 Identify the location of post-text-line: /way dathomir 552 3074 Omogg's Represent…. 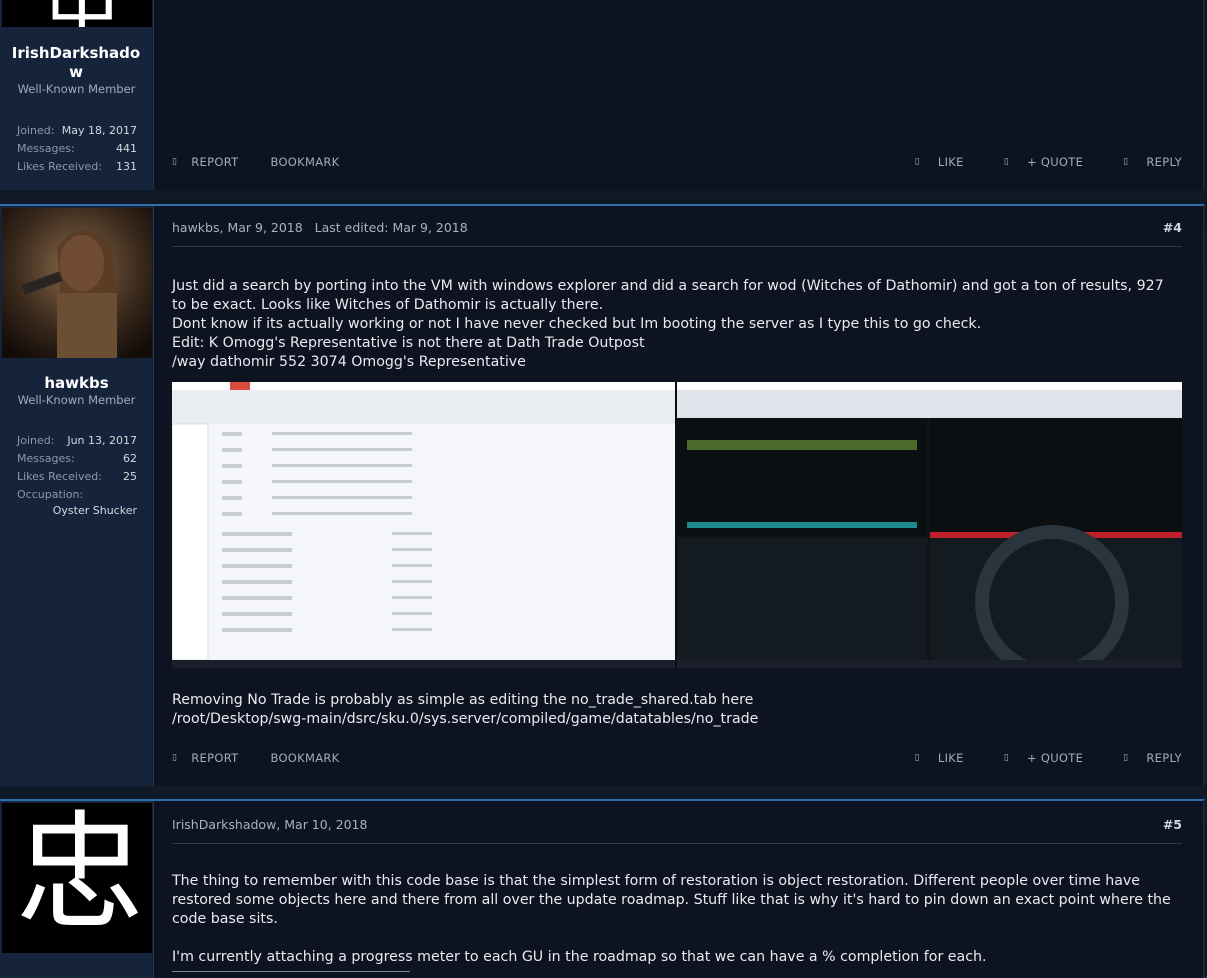
(349, 362).